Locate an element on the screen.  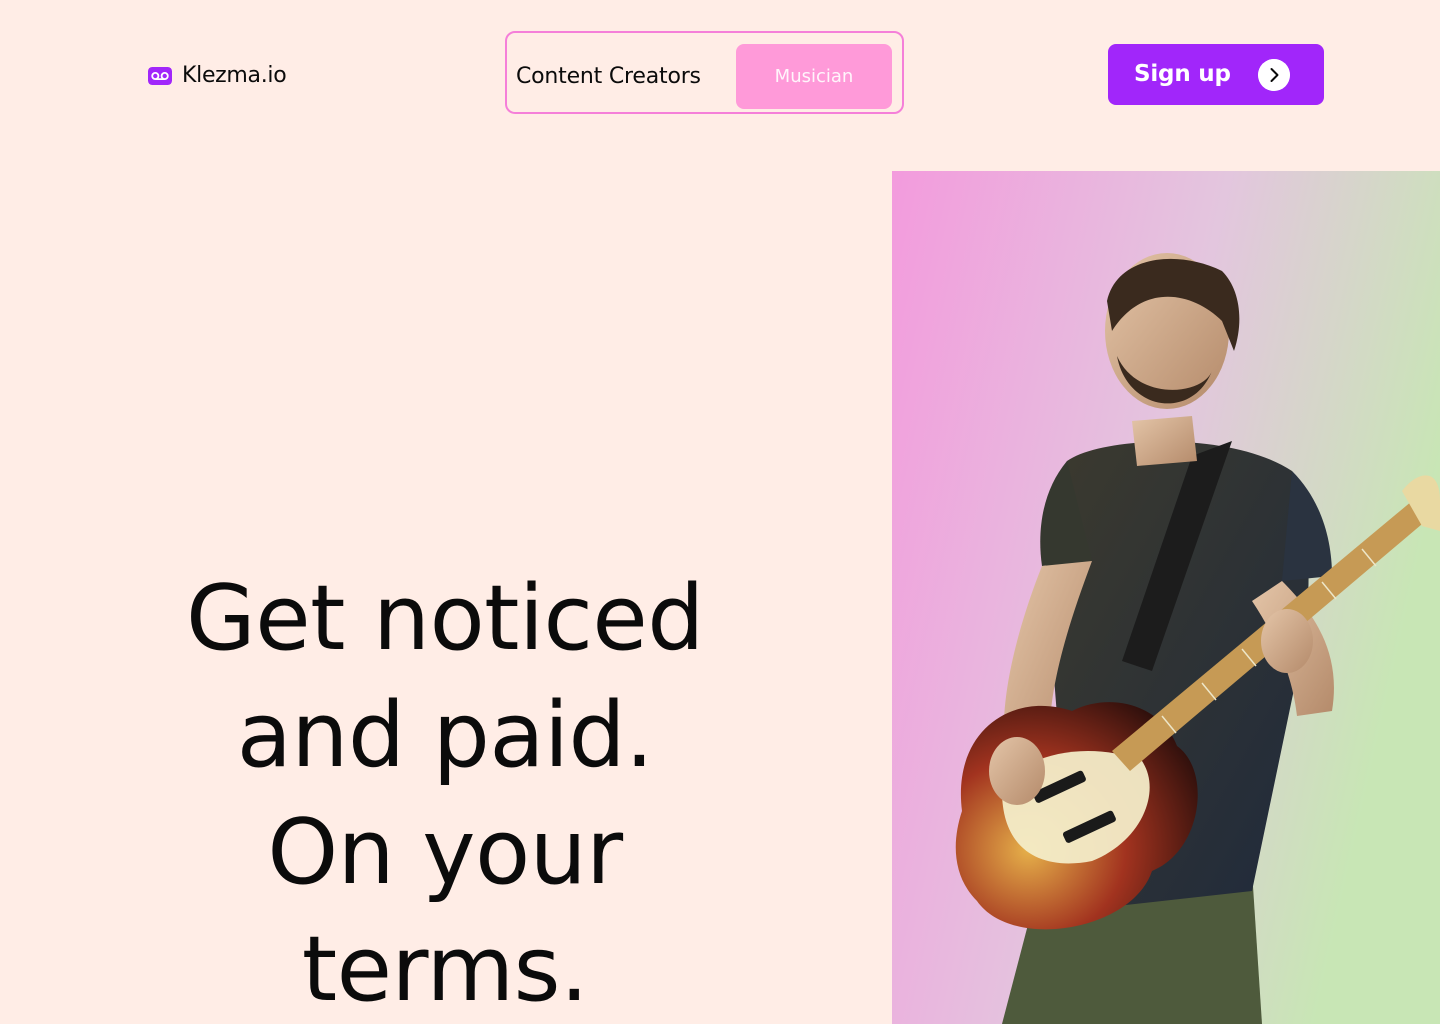
chevron-right-icon is located at coordinates (1274, 75).